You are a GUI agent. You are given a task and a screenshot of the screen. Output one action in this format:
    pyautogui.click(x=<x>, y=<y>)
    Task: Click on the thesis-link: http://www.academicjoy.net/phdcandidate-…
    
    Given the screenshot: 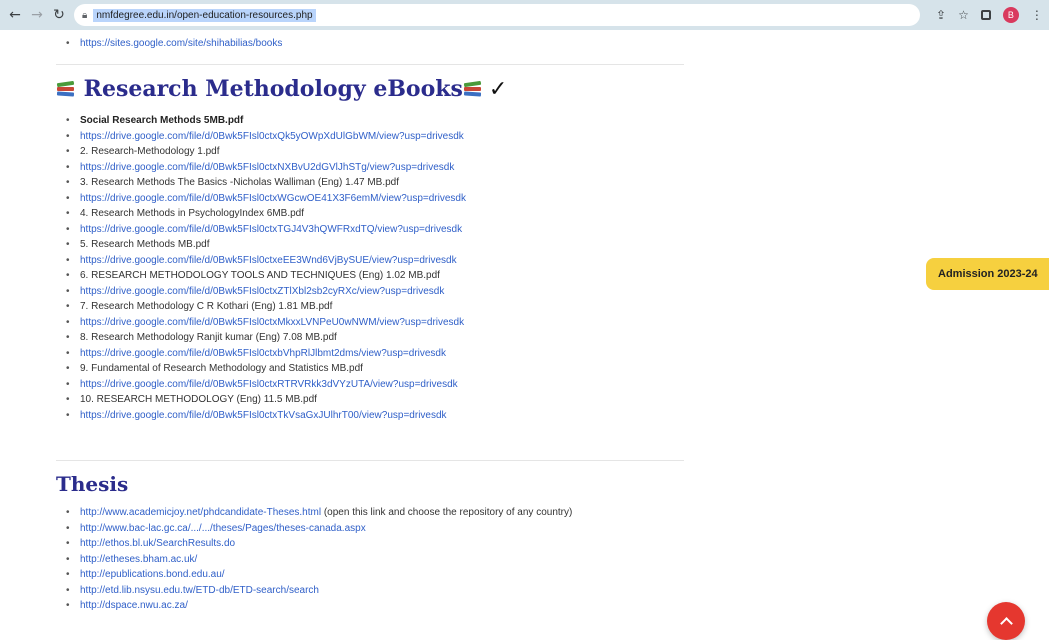 What is the action you would take?
    pyautogui.click(x=200, y=512)
    